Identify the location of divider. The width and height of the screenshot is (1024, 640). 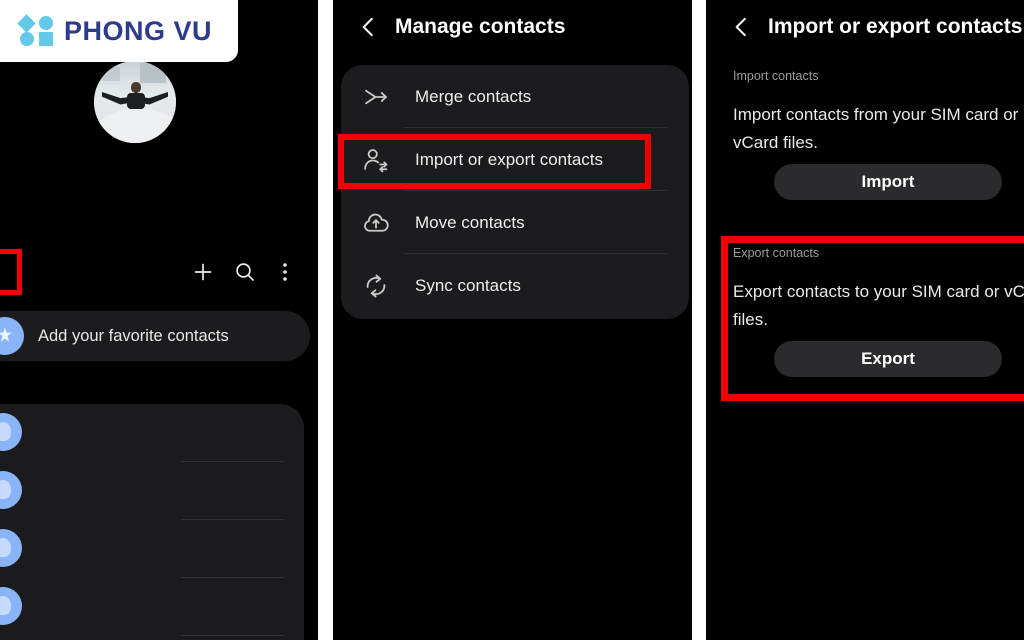
(232, 635).